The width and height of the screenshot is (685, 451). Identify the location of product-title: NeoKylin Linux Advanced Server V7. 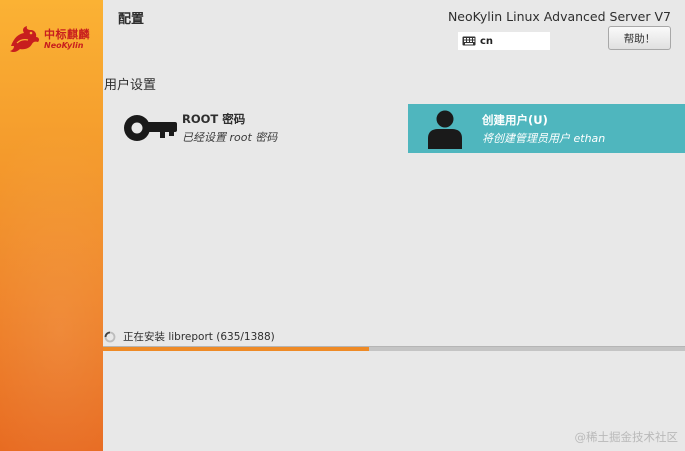
(559, 16).